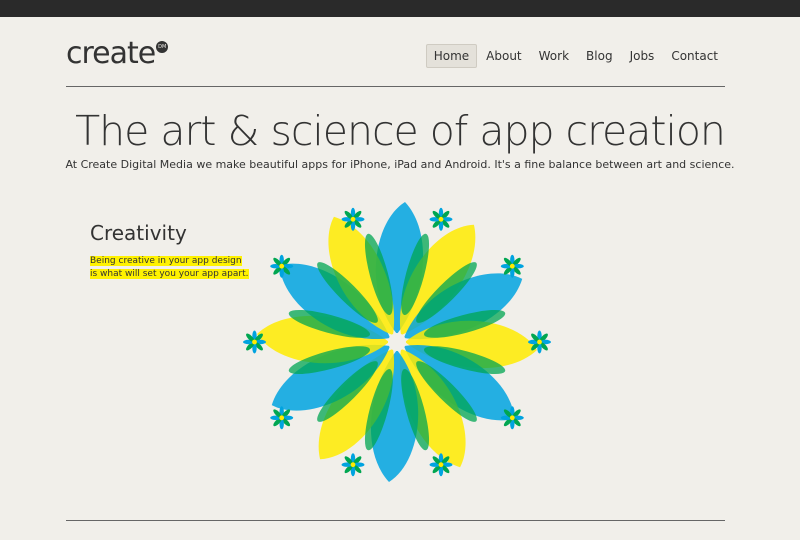  Describe the element at coordinates (642, 56) in the screenshot. I see `nav-item-jobs: Jobs` at that location.